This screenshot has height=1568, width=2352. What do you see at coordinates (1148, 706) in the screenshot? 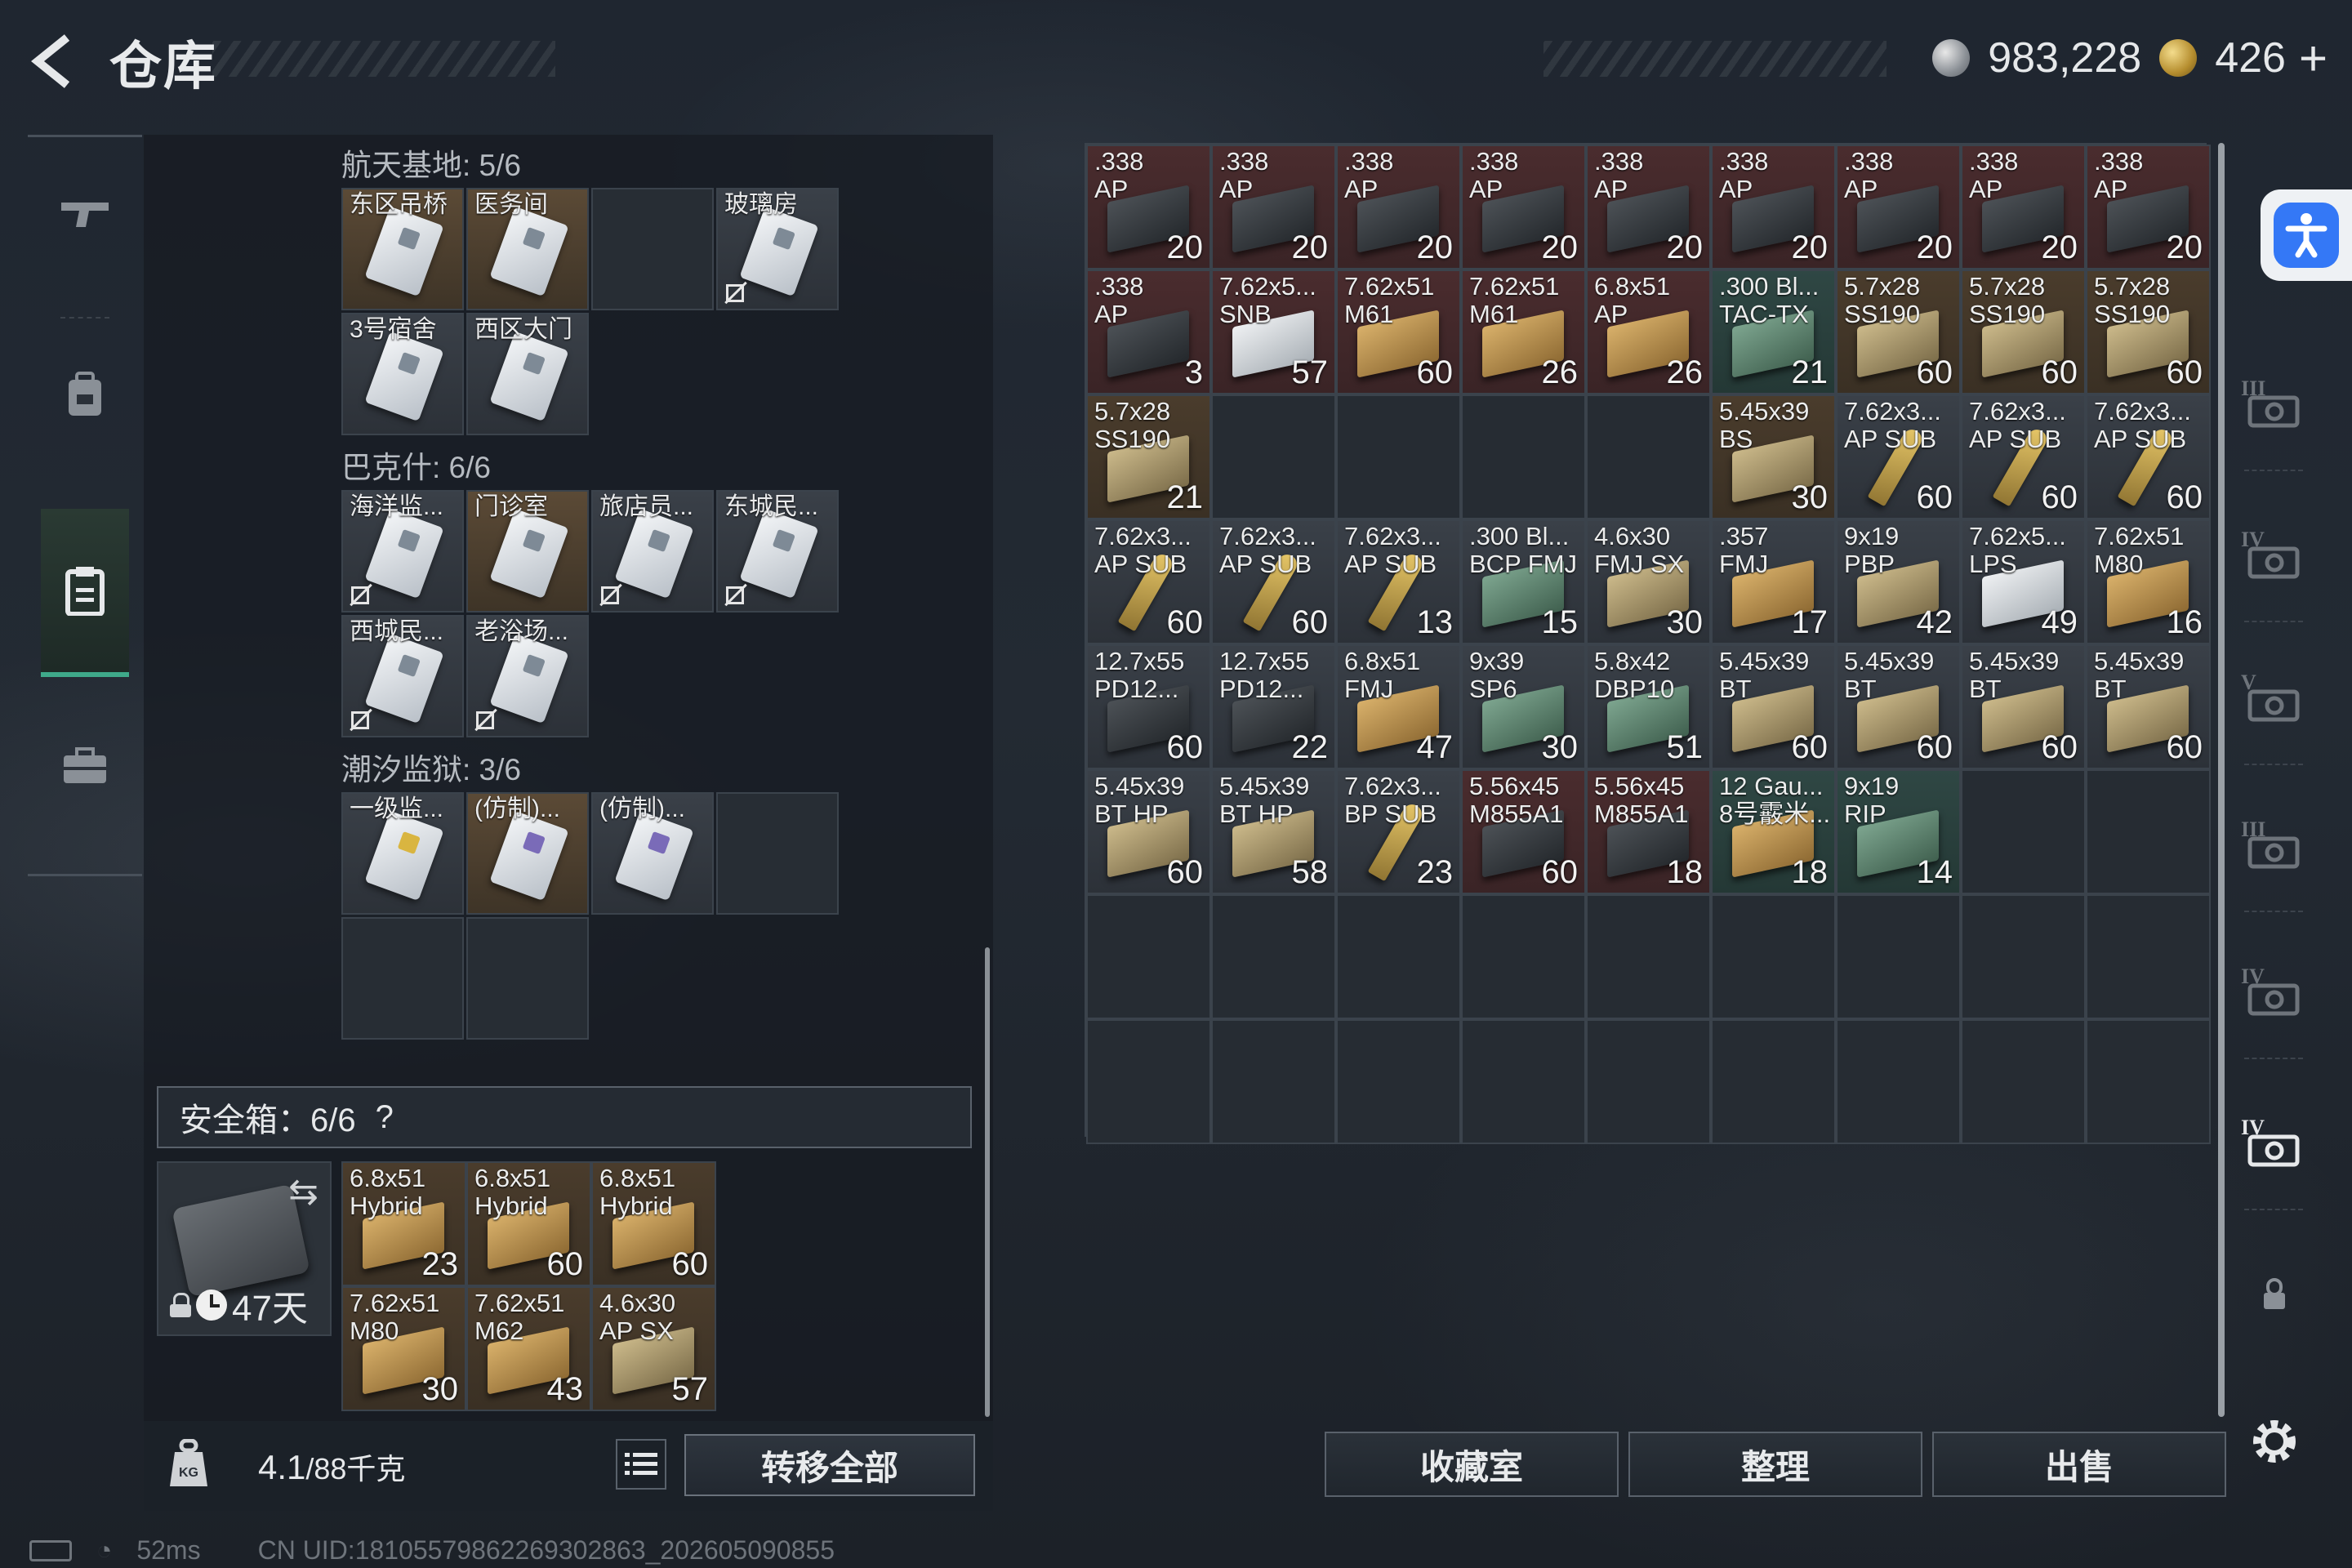
I see `ammo-slot: 12.7x55 PD12... 60` at bounding box center [1148, 706].